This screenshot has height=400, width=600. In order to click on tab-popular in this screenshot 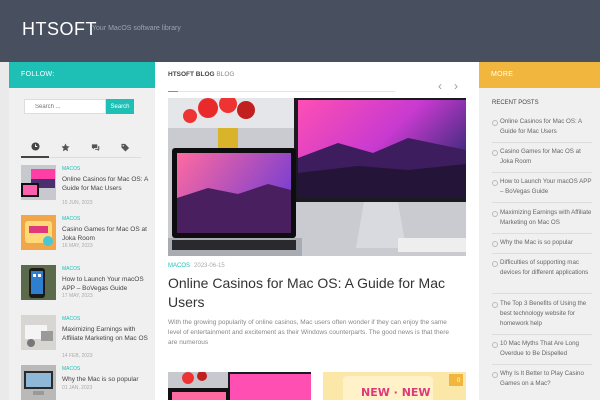, I will do `click(65, 147)`.